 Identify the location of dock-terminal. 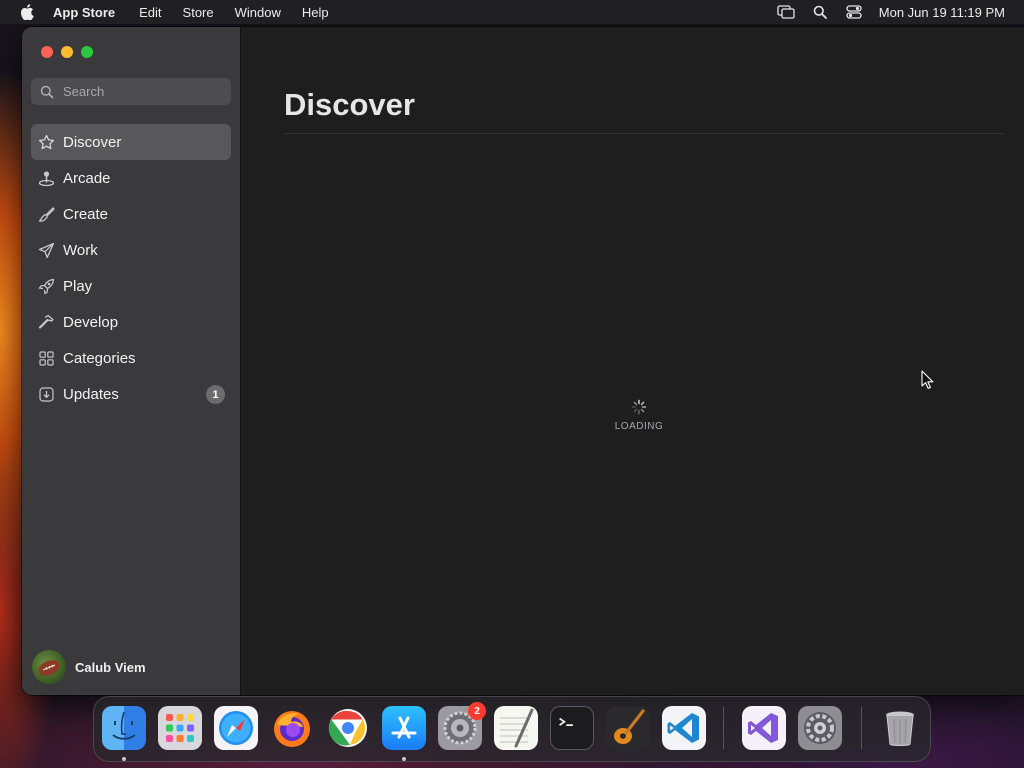
(572, 728).